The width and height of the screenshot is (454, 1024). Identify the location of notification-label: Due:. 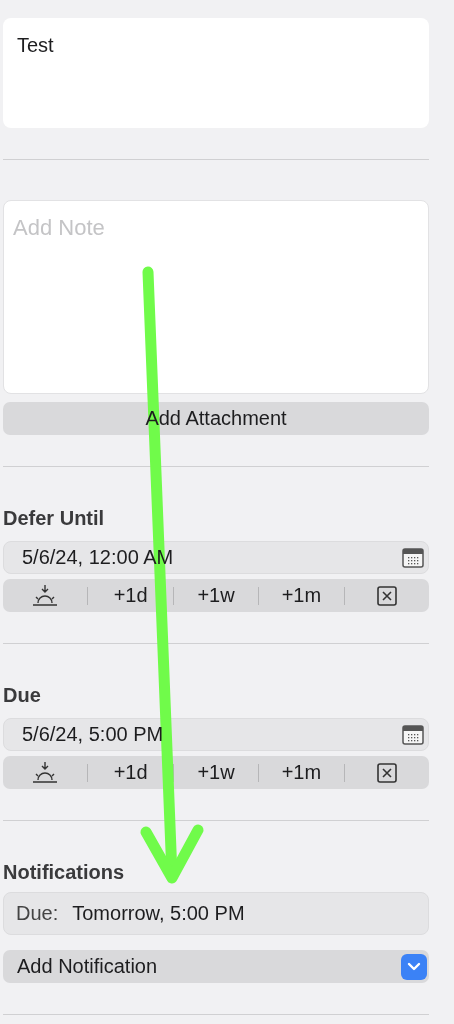
(37, 913).